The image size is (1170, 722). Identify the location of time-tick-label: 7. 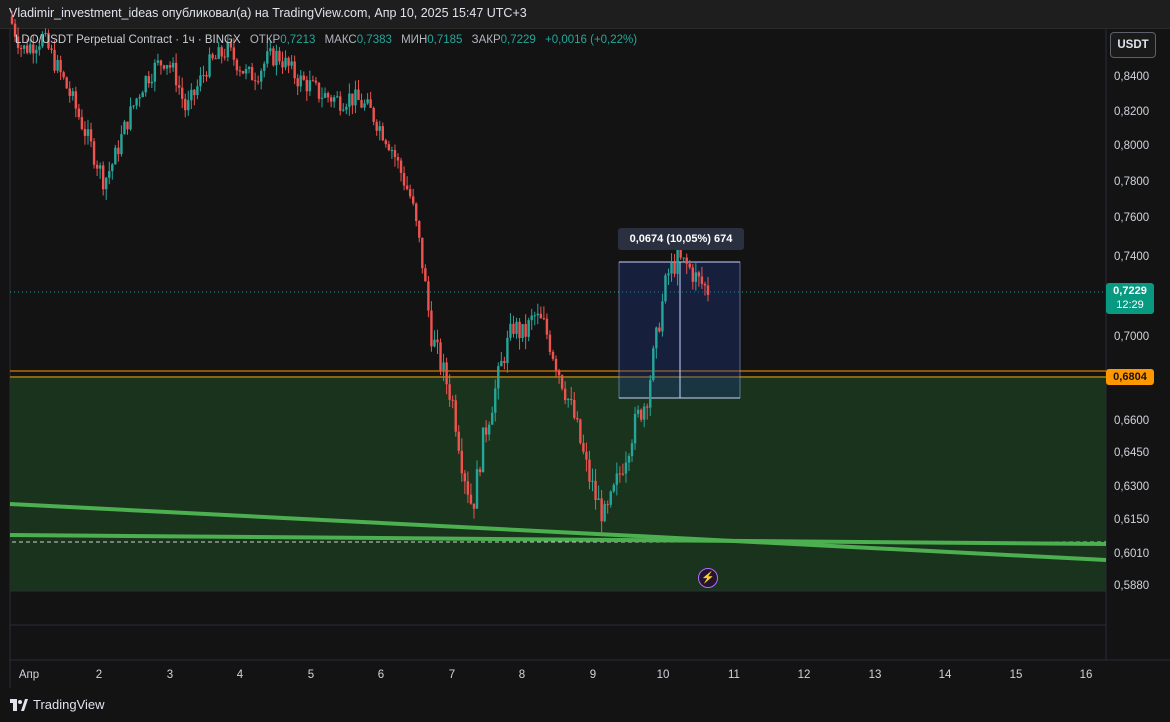
(452, 675).